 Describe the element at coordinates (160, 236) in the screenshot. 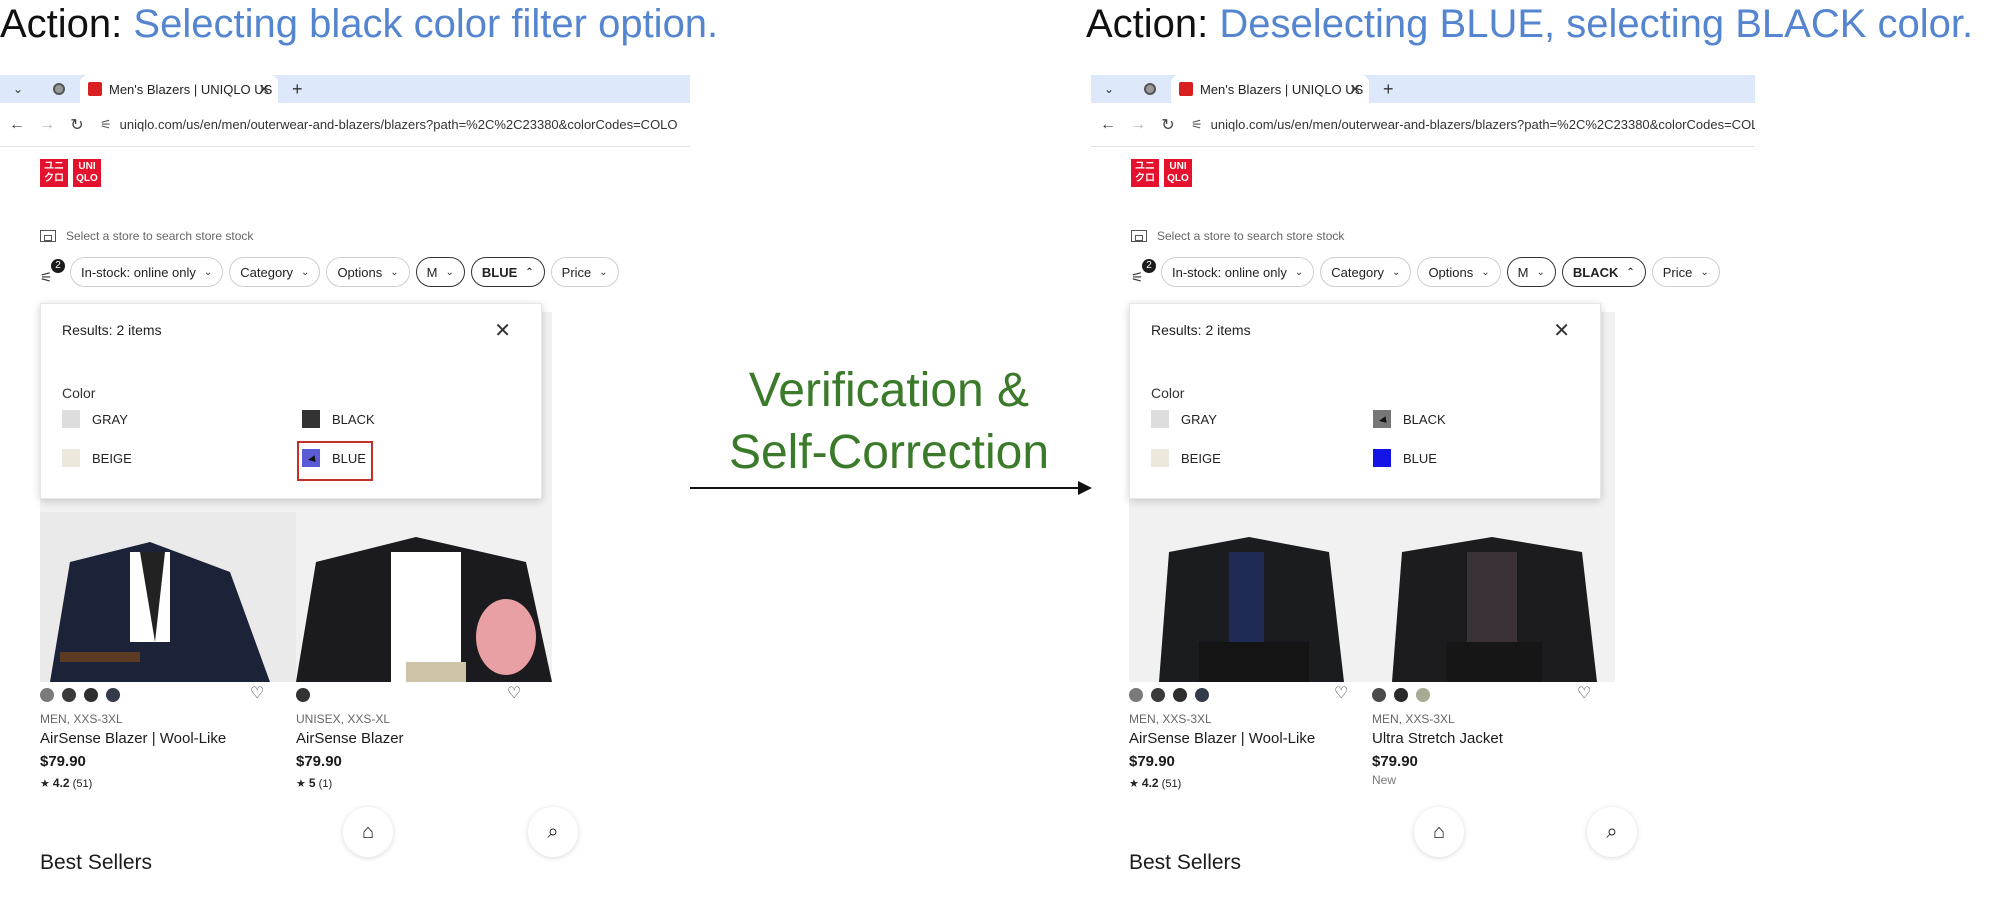

I see `store-text: Select a store to search store stock` at that location.